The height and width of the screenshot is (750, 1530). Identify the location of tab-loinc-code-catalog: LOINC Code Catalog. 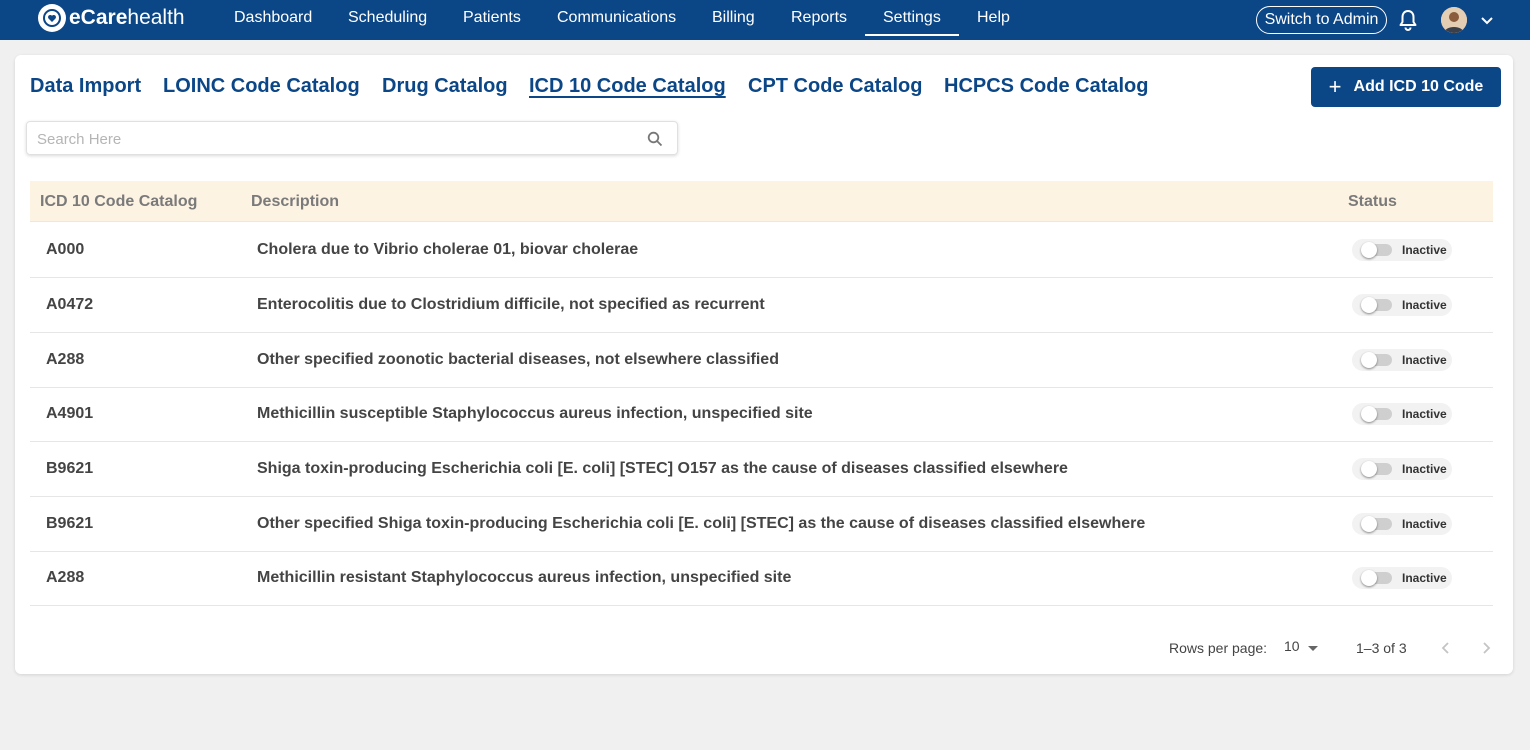
(261, 86).